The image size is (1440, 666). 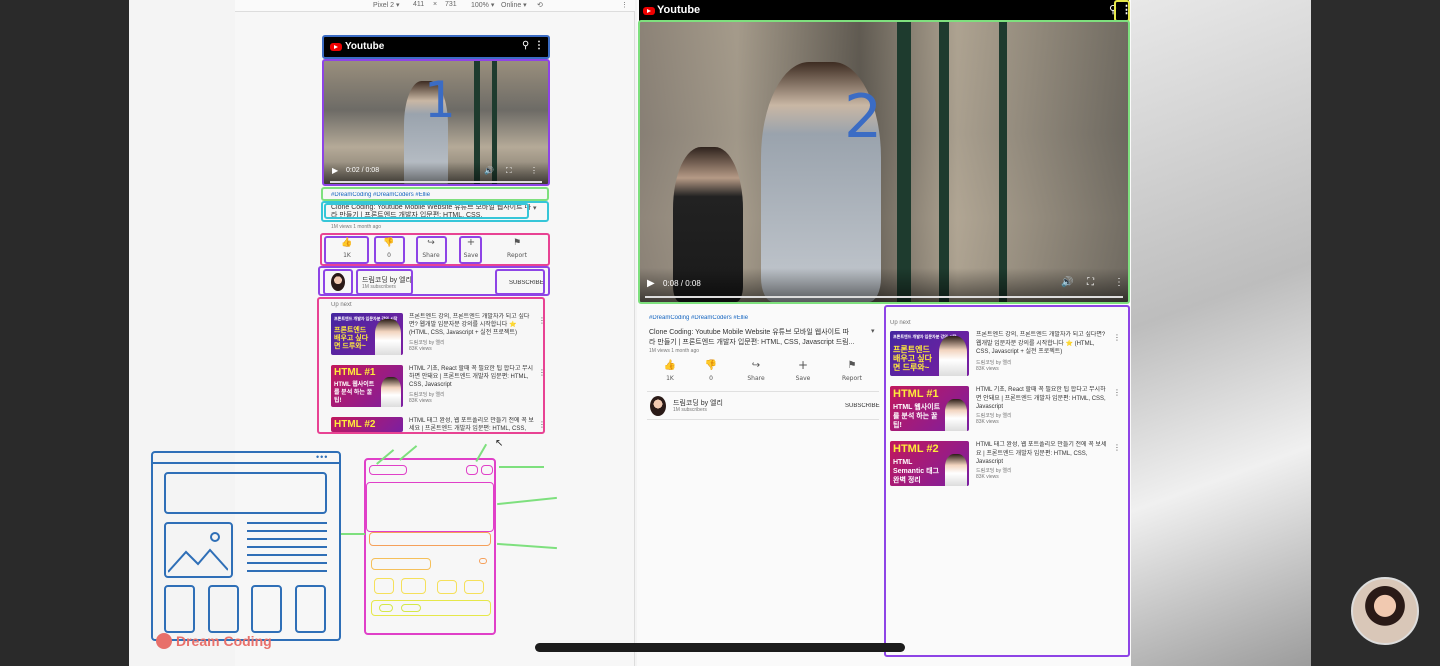 I want to click on annotation-box-large-video, so click(x=884, y=162).